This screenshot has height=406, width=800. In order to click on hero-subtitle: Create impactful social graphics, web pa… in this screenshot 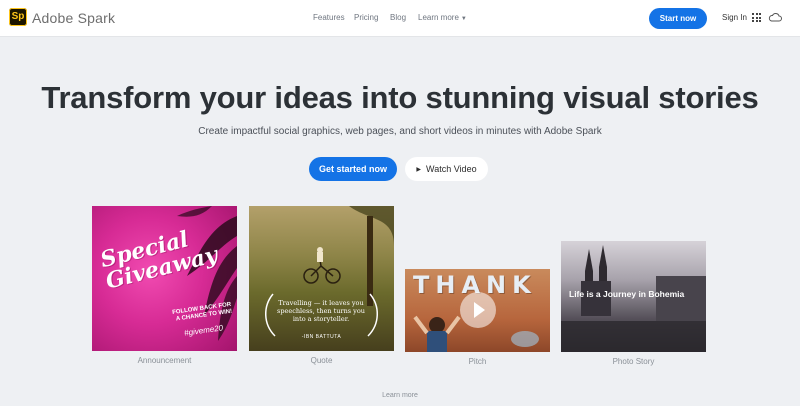, I will do `click(400, 131)`.